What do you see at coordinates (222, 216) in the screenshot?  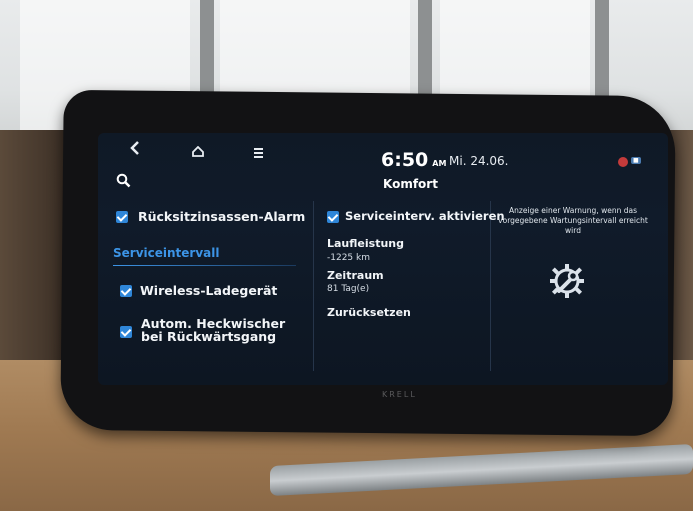 I see `option-label: Rücksitzinsassen-Alarm` at bounding box center [222, 216].